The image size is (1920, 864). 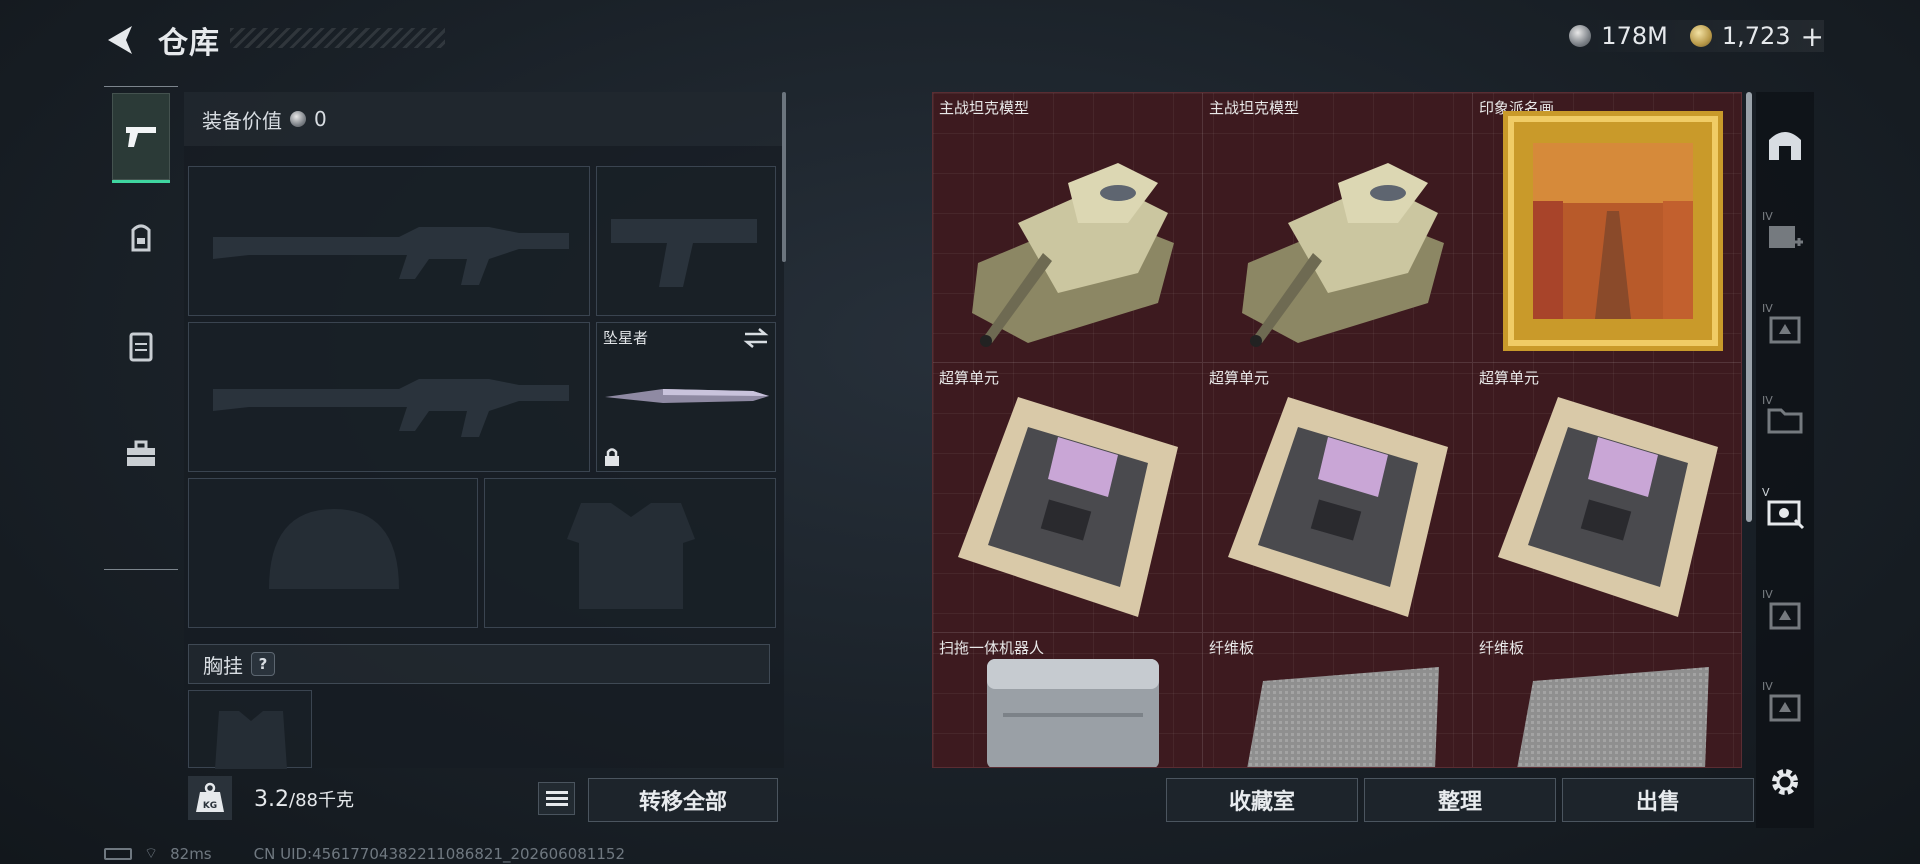 I want to click on armor-silhouette-icon, so click(x=631, y=556).